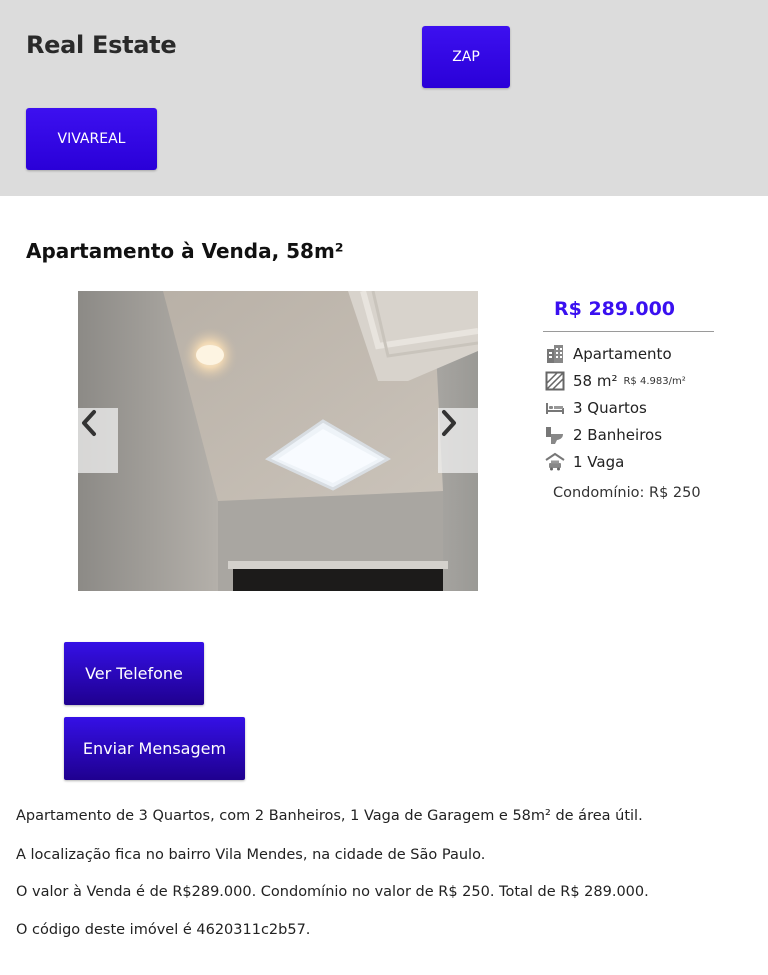 Image resolution: width=768 pixels, height=975 pixels. I want to click on feature-bathrooms-text: 2 Banheiros, so click(618, 435).